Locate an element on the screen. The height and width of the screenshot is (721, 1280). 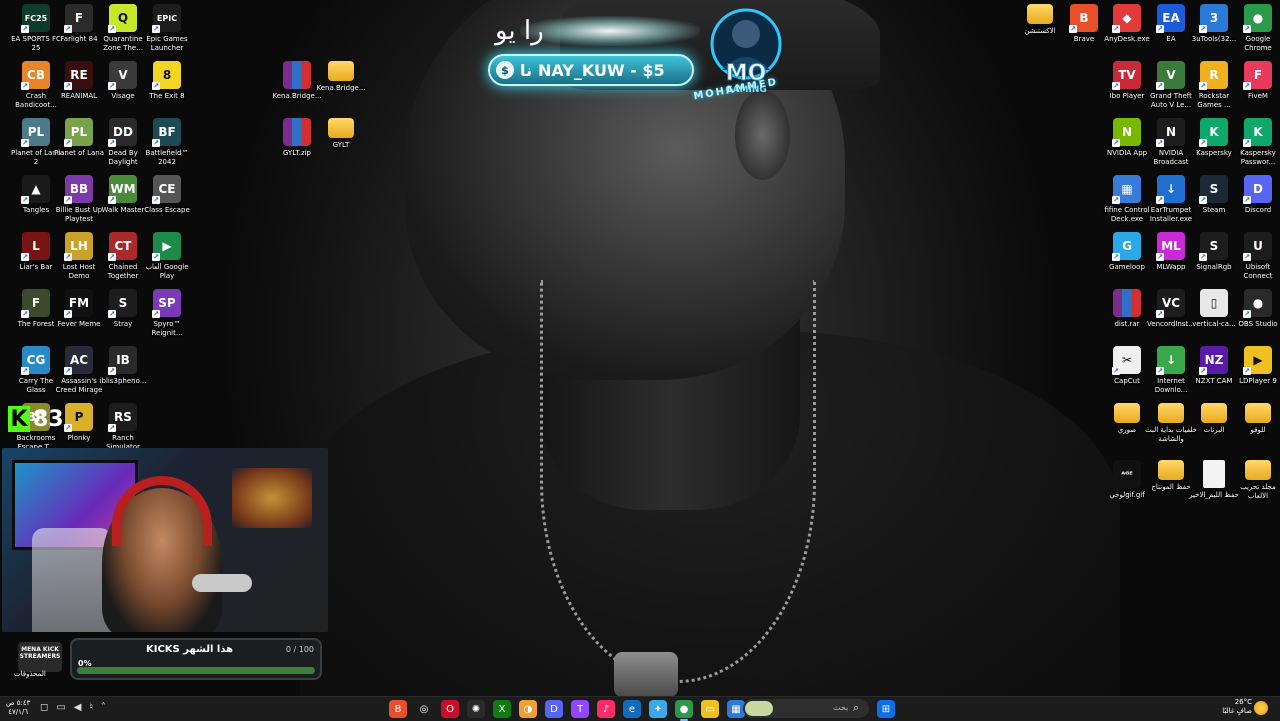
desktop-icon-epic-games: EPIC ↗ Epic Games Launcher is located at coordinates (167, 28).